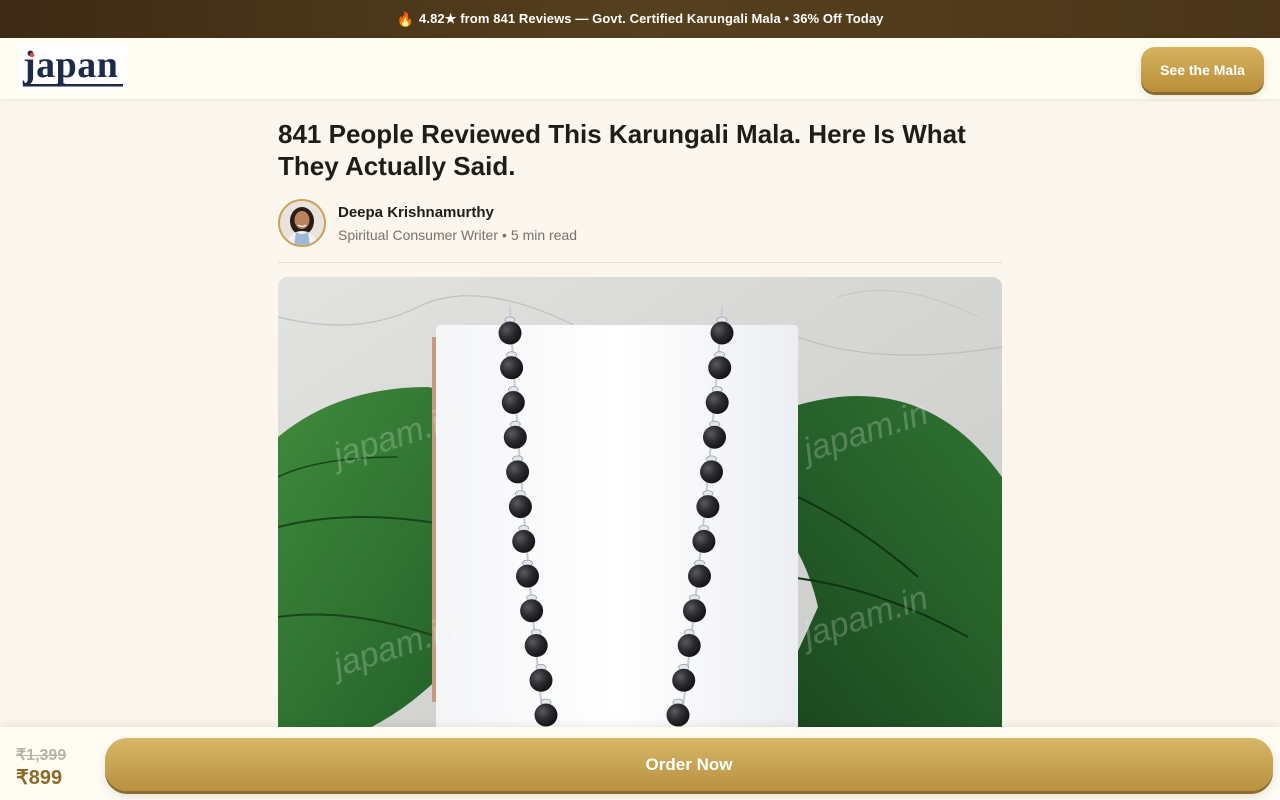 The height and width of the screenshot is (800, 1280). I want to click on purchase-bar: ₹1,399 ₹899 Order Now, so click(640, 763).